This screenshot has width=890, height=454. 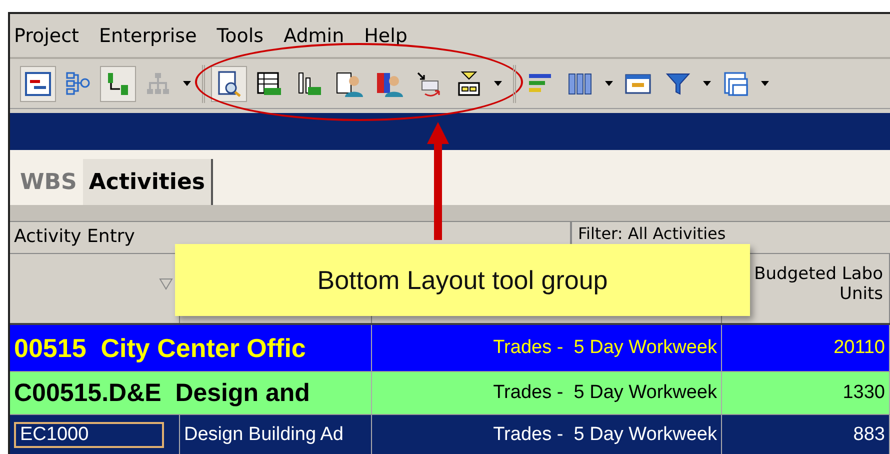 I want to click on gantt-chart-icon, so click(x=38, y=84).